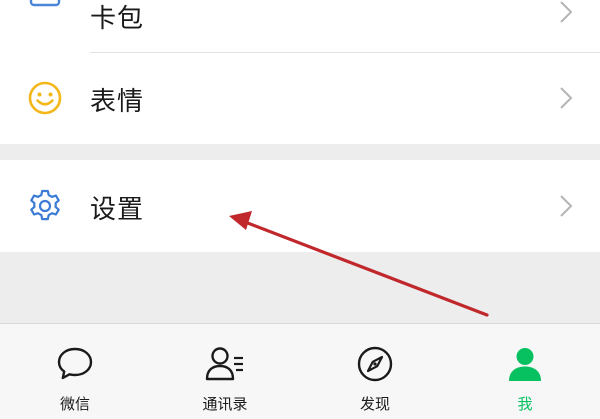  What do you see at coordinates (300, 26) in the screenshot?
I see `menu-item-cards: 卡包` at bounding box center [300, 26].